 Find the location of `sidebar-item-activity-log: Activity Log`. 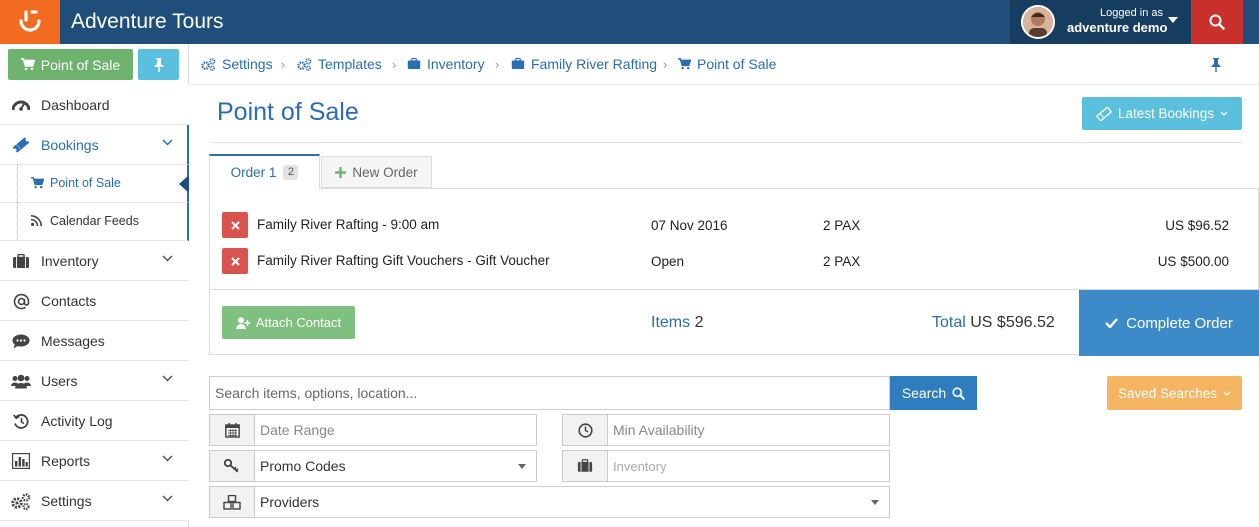

sidebar-item-activity-log: Activity Log is located at coordinates (94, 421).